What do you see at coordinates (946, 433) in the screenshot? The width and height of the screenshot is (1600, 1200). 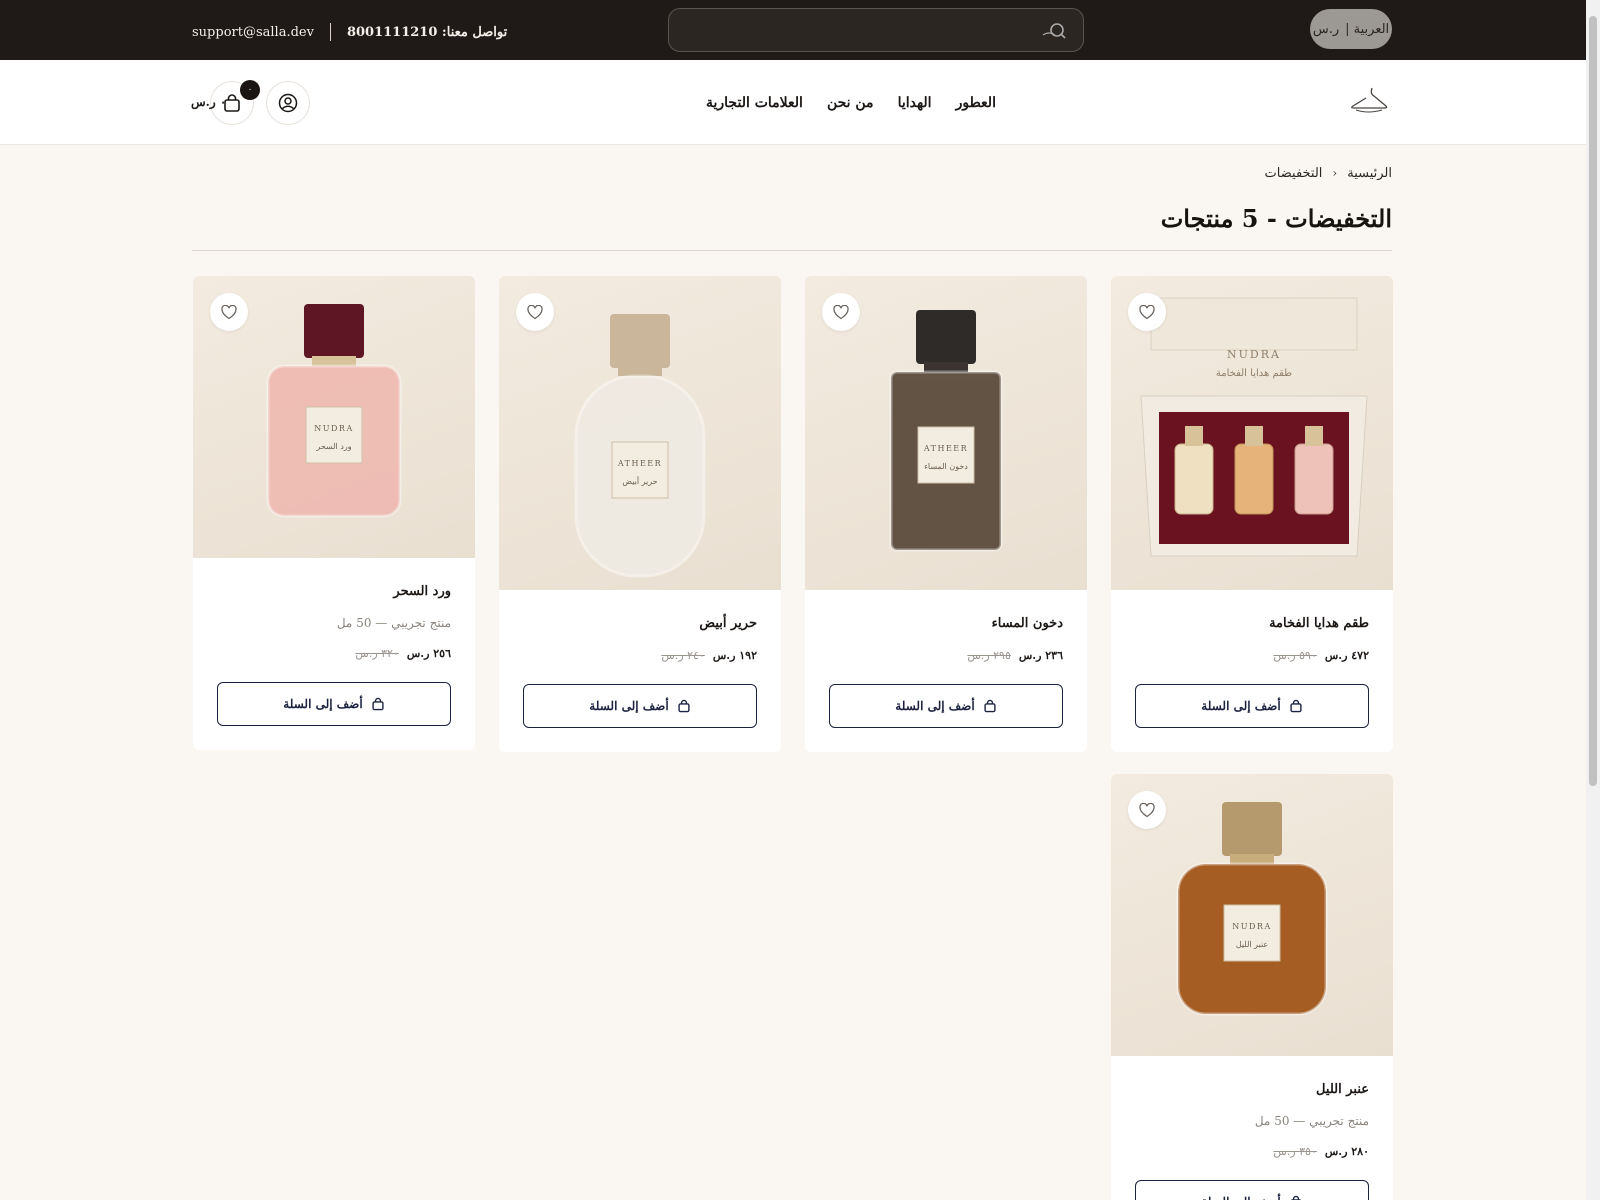 I see `product-image: ATHEER دخون المساء` at bounding box center [946, 433].